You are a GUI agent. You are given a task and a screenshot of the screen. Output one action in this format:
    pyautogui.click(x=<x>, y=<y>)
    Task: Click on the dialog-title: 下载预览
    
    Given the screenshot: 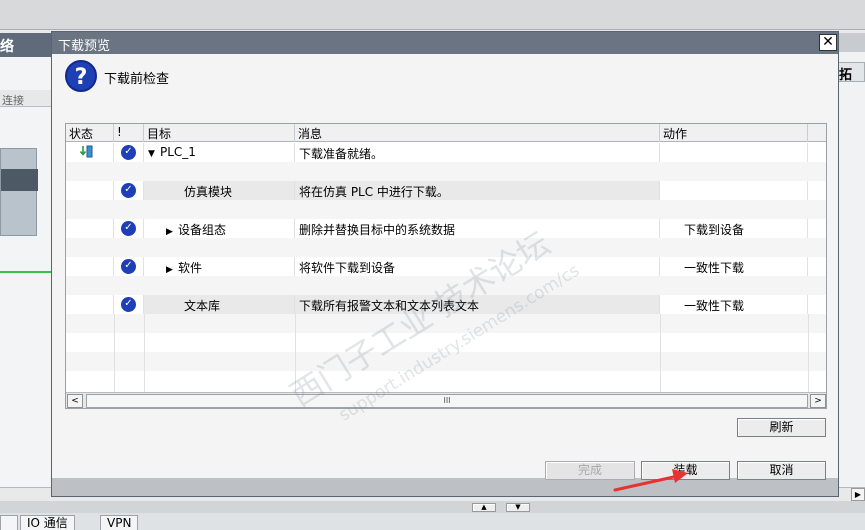 What is the action you would take?
    pyautogui.click(x=84, y=46)
    